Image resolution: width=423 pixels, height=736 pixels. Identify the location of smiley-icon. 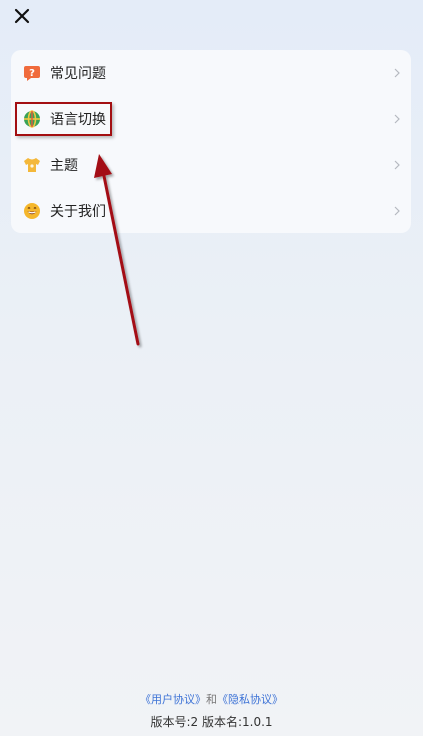
(32, 211).